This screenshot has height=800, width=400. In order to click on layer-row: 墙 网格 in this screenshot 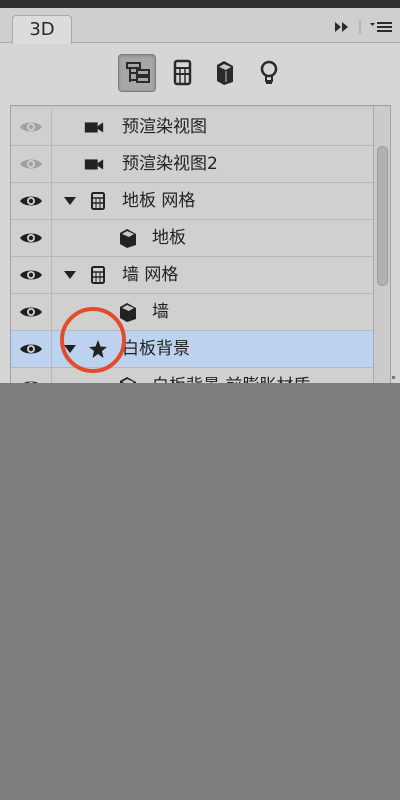, I will do `click(192, 275)`.